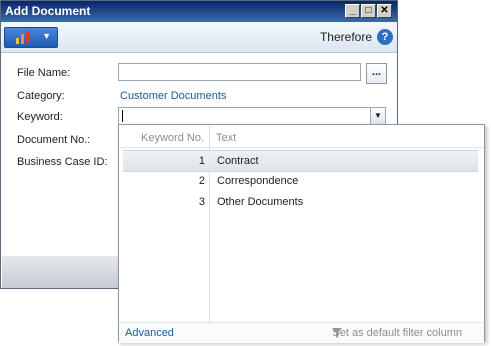 The height and width of the screenshot is (346, 491). I want to click on row-text: Contract, so click(238, 161).